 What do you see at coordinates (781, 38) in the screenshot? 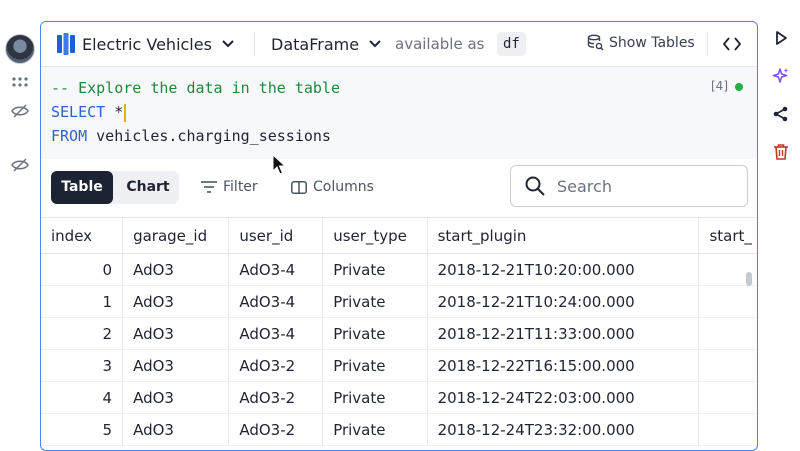
I see `play-icon` at bounding box center [781, 38].